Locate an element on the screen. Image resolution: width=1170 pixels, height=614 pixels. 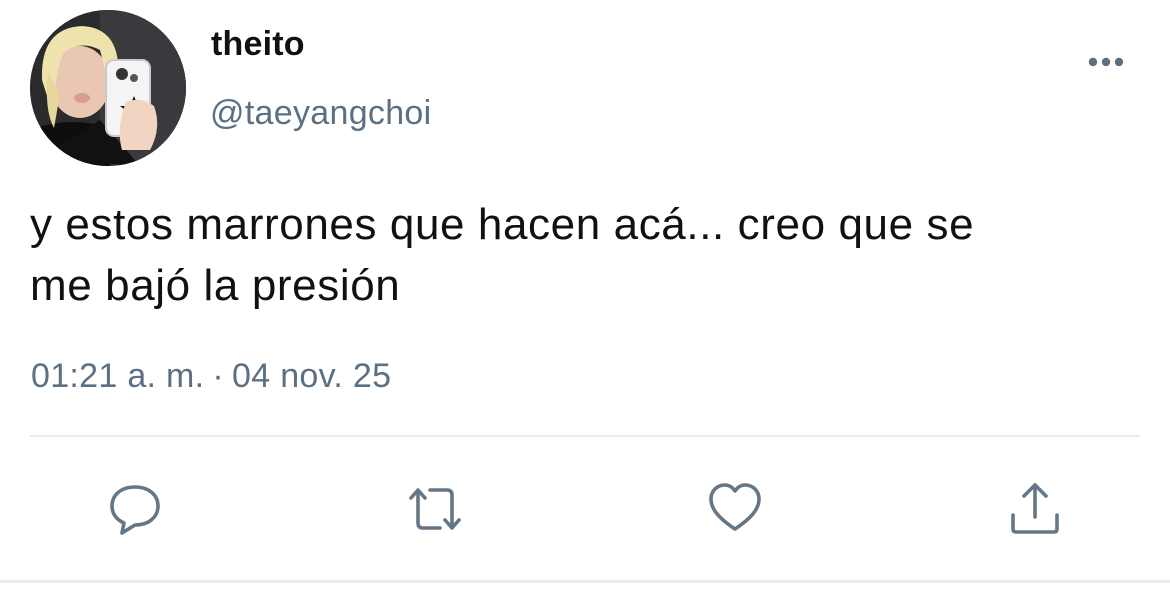
tweet-date: 04 nov. 25 is located at coordinates (312, 376).